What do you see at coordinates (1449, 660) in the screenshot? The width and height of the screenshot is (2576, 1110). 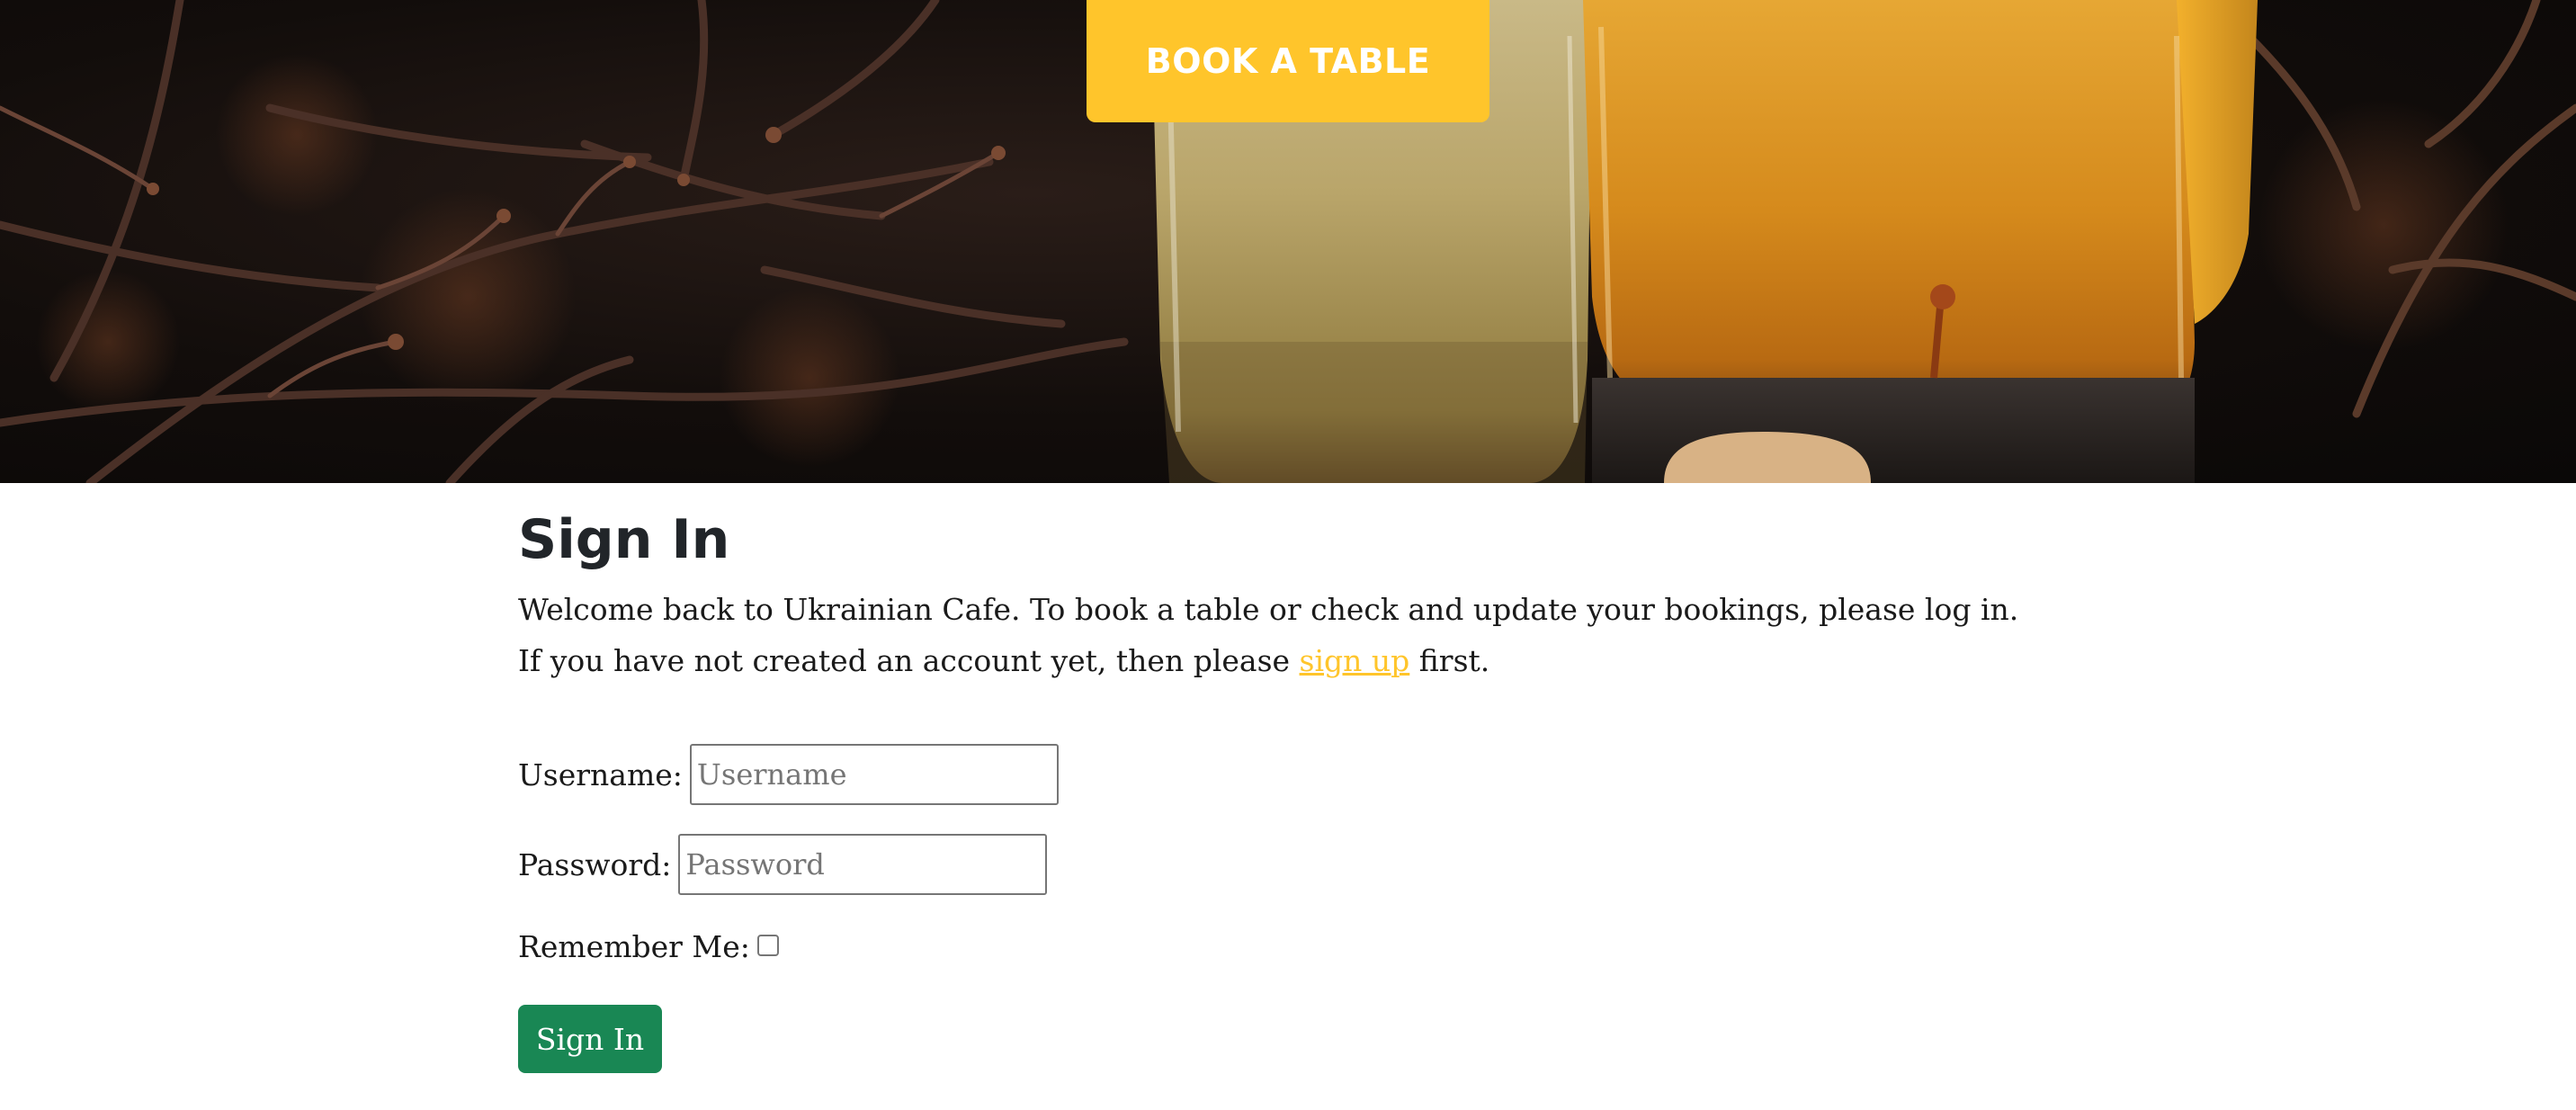 I see `intro-text-after: first.` at bounding box center [1449, 660].